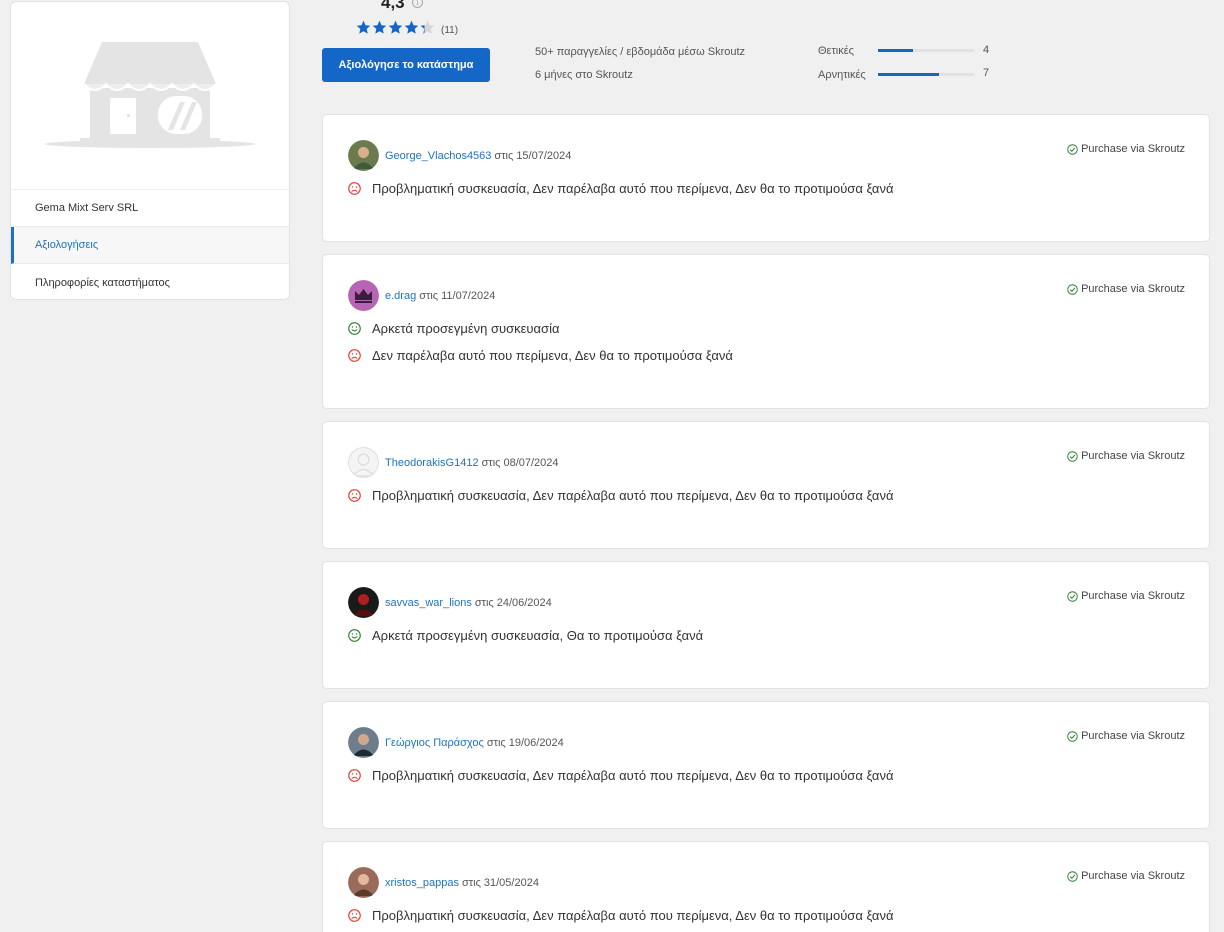  What do you see at coordinates (511, 882) in the screenshot?
I see `review-date: 31/05/2024` at bounding box center [511, 882].